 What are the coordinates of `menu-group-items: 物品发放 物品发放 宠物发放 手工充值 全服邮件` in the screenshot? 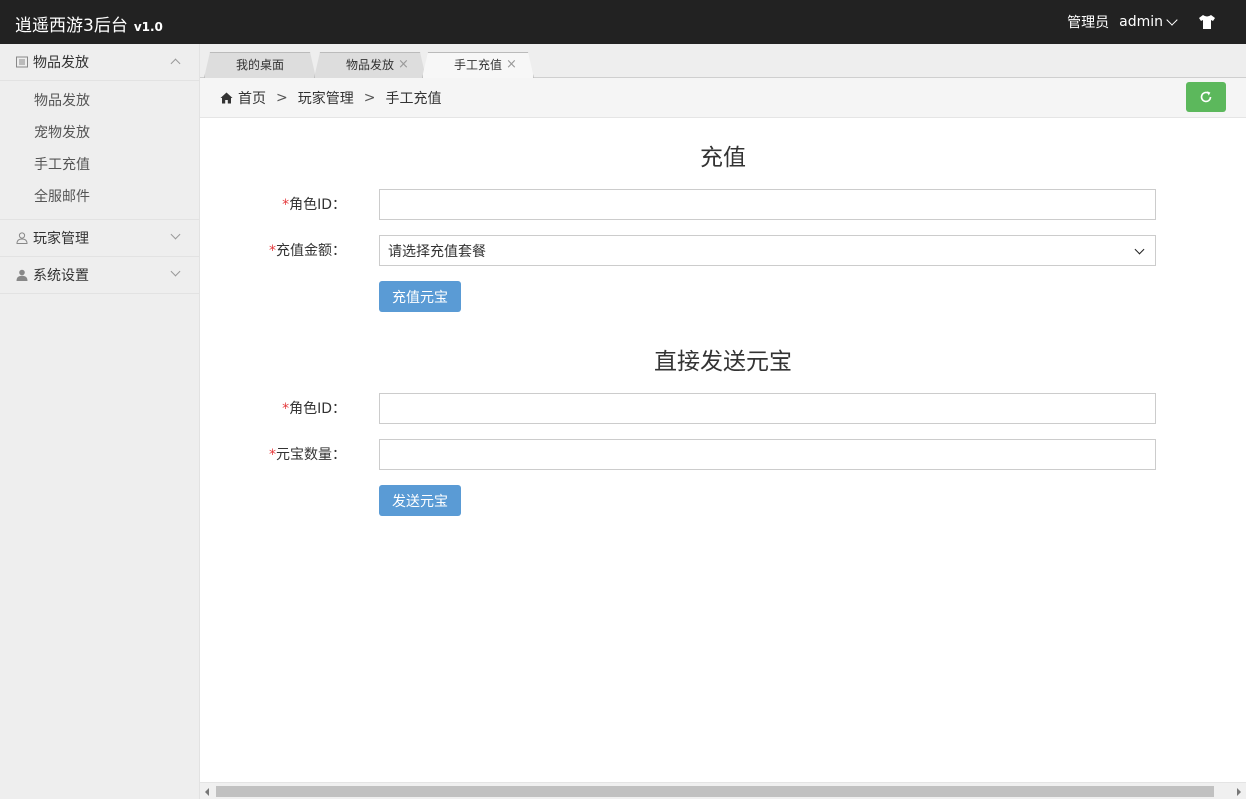 It's located at (99, 132).